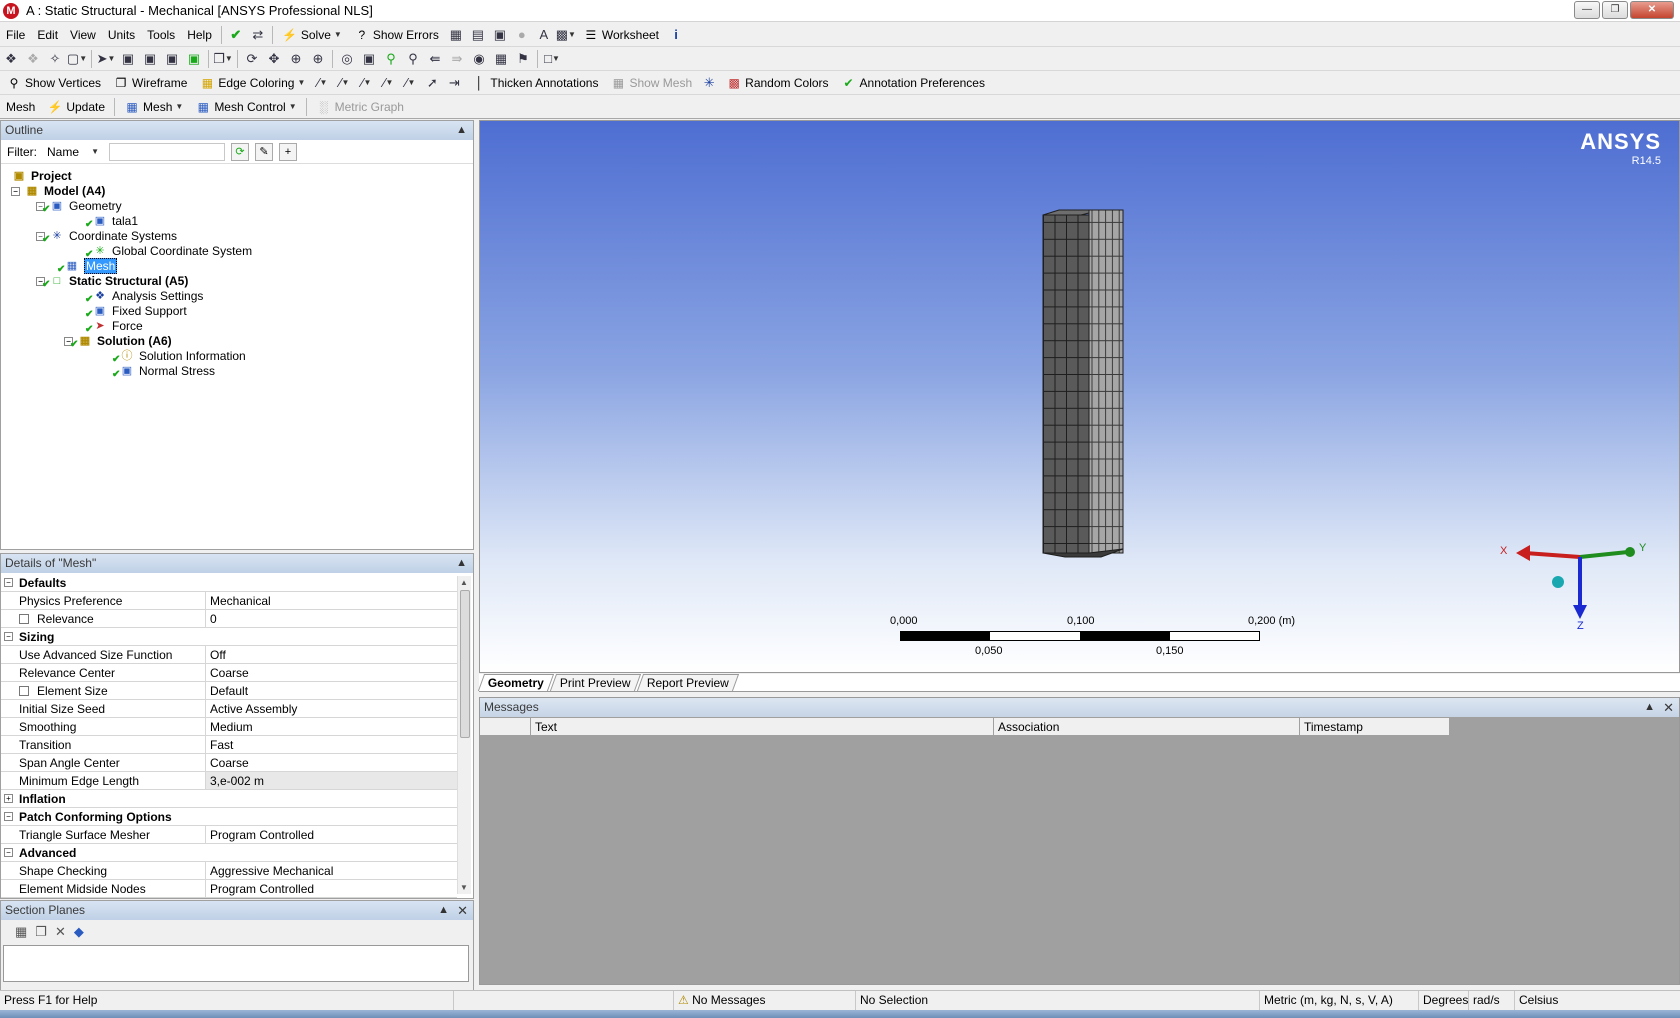  Describe the element at coordinates (179, 356) in the screenshot. I see `tree-item-solution-information: ⓘ ✔ Solution Information` at that location.